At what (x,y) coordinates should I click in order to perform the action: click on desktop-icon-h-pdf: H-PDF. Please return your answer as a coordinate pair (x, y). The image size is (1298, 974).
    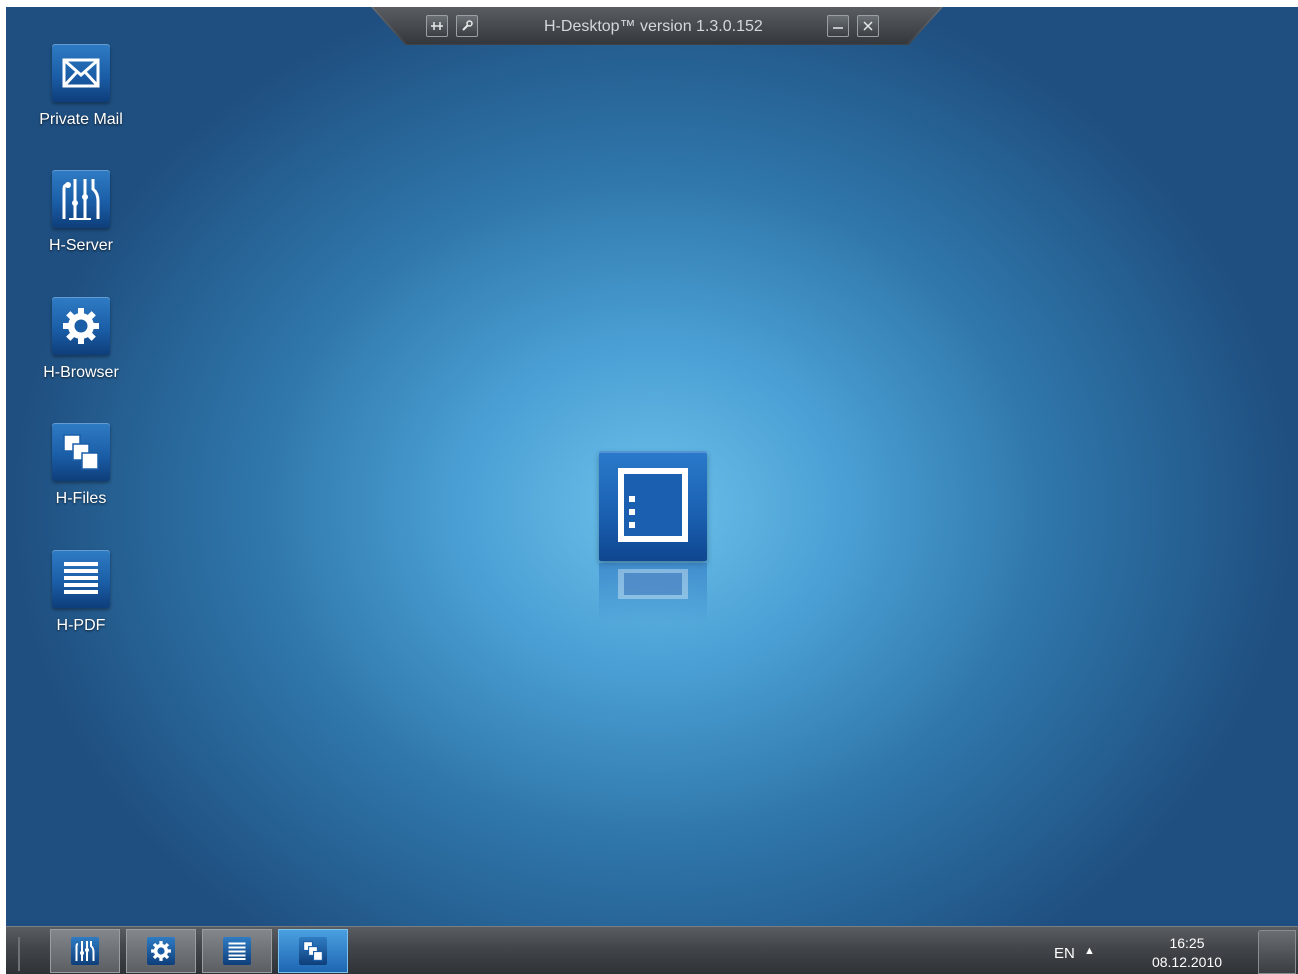
    Looking at the image, I should click on (81, 592).